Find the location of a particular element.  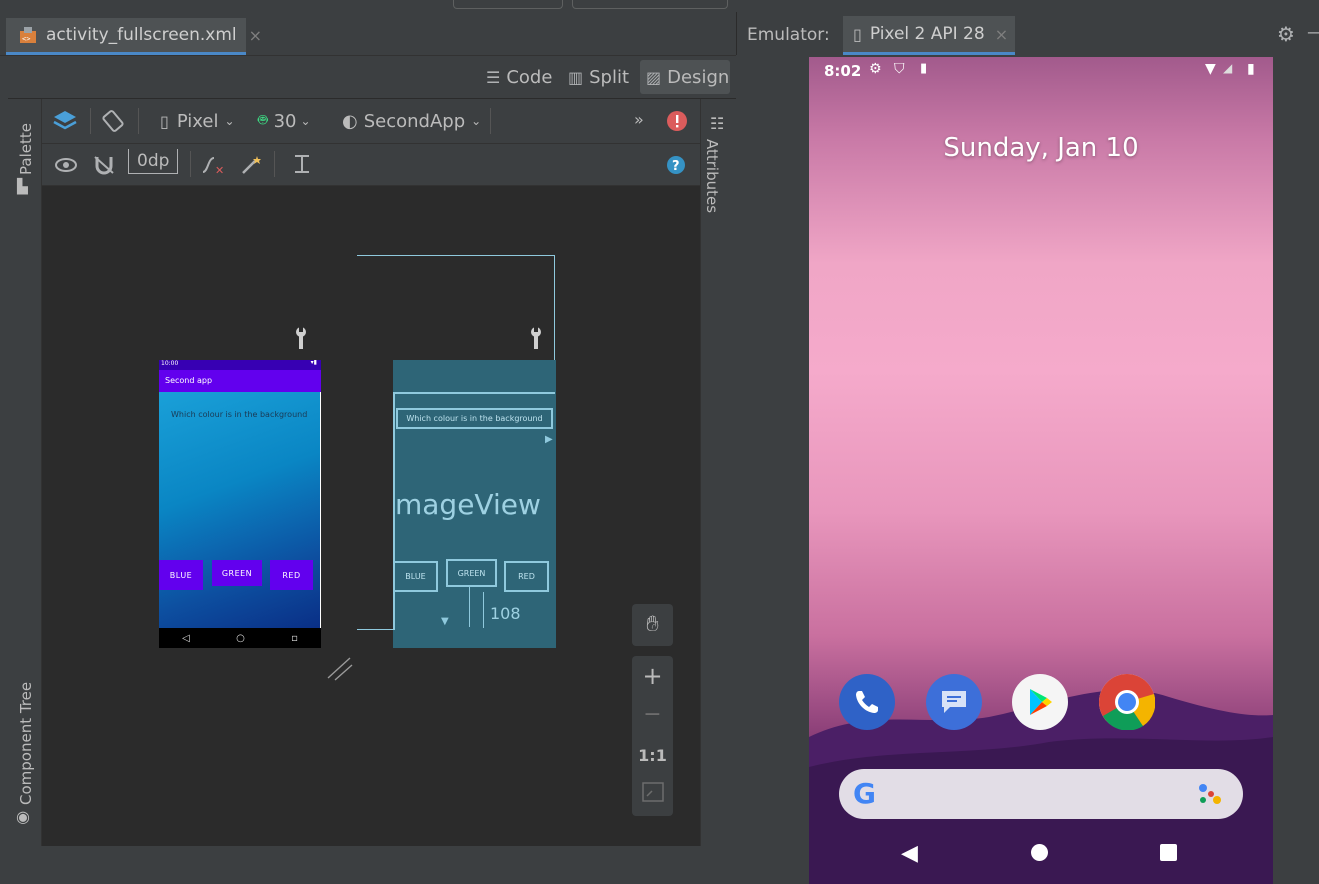

messages-app-icon is located at coordinates (954, 702).